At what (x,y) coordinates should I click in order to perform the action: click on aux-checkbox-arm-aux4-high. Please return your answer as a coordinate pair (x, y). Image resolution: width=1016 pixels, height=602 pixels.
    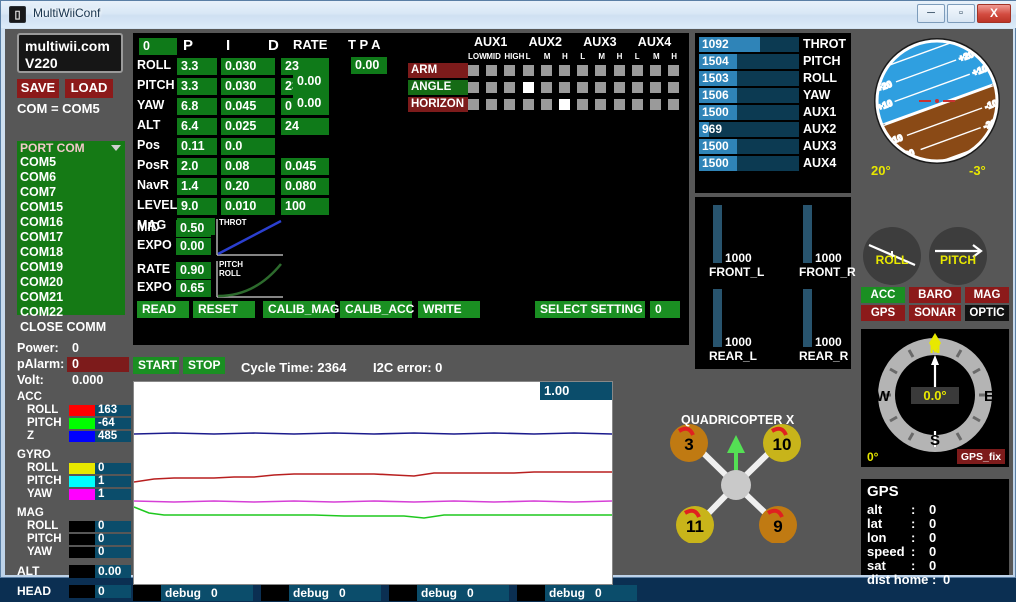
    Looking at the image, I should click on (674, 70).